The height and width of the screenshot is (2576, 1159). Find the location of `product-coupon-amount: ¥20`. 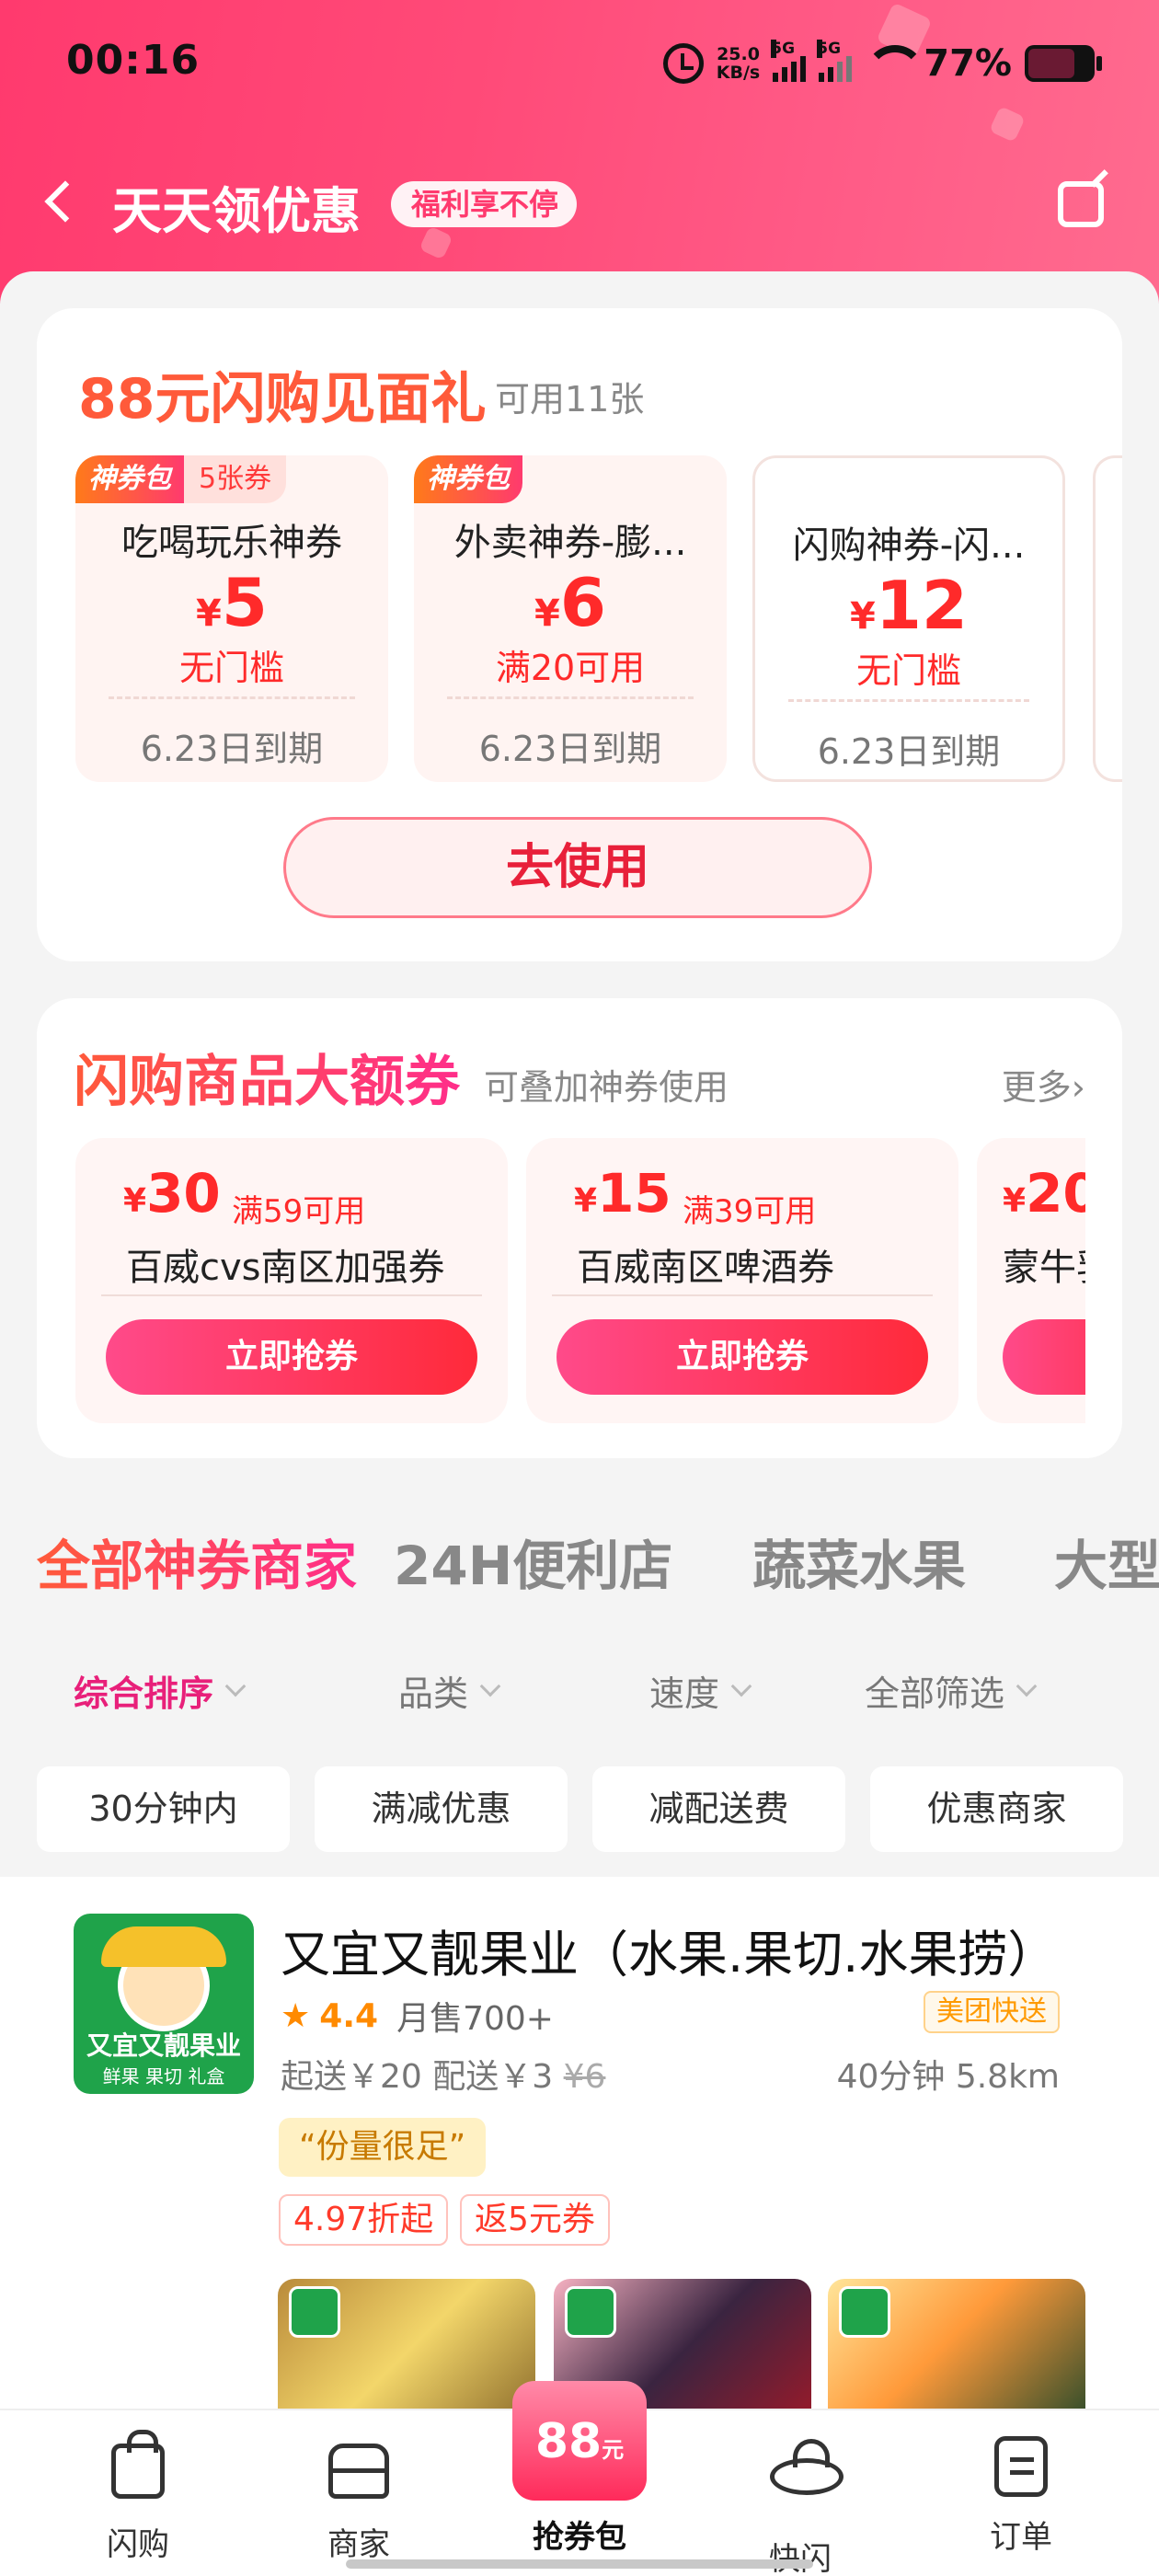

product-coupon-amount: ¥20 is located at coordinates (1044, 1193).